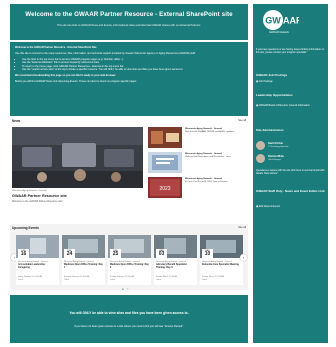 The image size is (336, 347). What do you see at coordinates (25, 228) in the screenshot?
I see `events-heading: Upcoming Events` at bounding box center [25, 228].